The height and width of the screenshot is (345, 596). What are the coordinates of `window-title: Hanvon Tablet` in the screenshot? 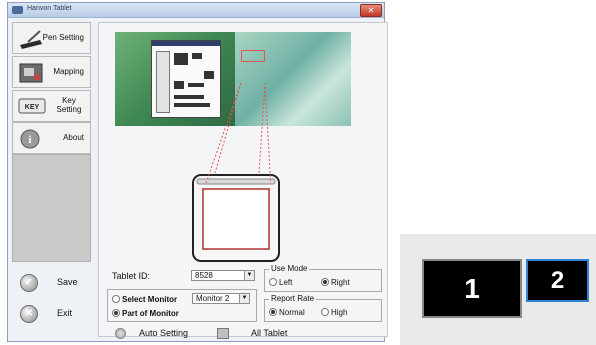 It's located at (49, 8).